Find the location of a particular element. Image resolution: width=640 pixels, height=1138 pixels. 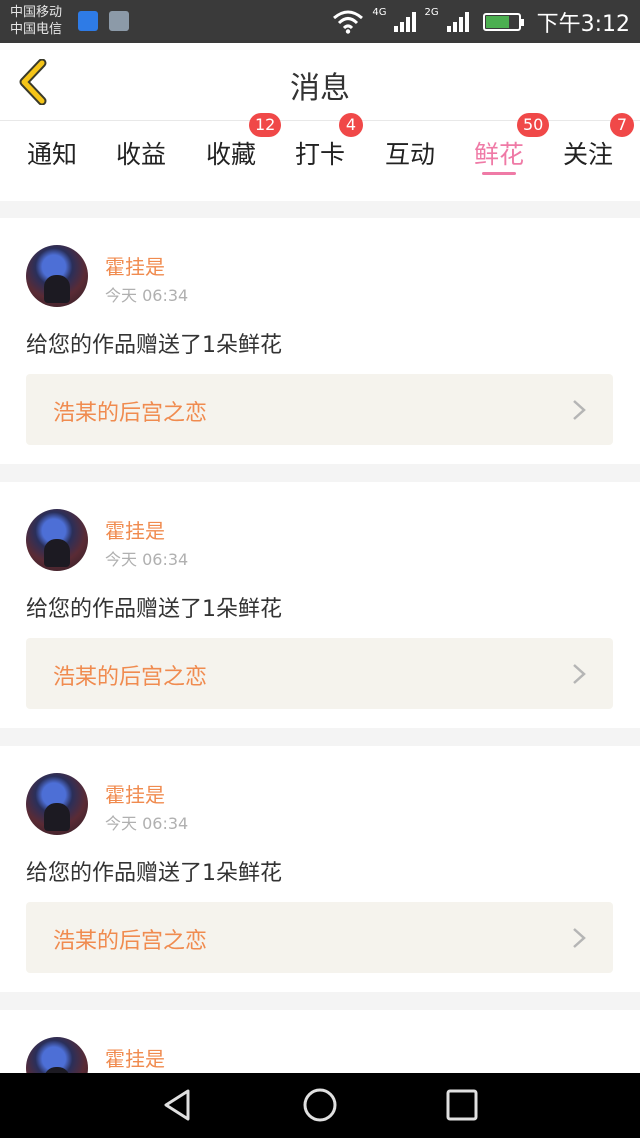

tab-bar: 通知 收益 收藏 12 打卡 4 互动 鲜花 50 关注 7 is located at coordinates (320, 157).